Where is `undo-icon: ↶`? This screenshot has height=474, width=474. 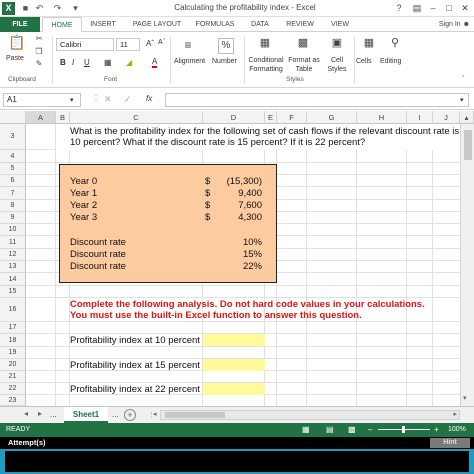
undo-icon: ↶ is located at coordinates (39, 8).